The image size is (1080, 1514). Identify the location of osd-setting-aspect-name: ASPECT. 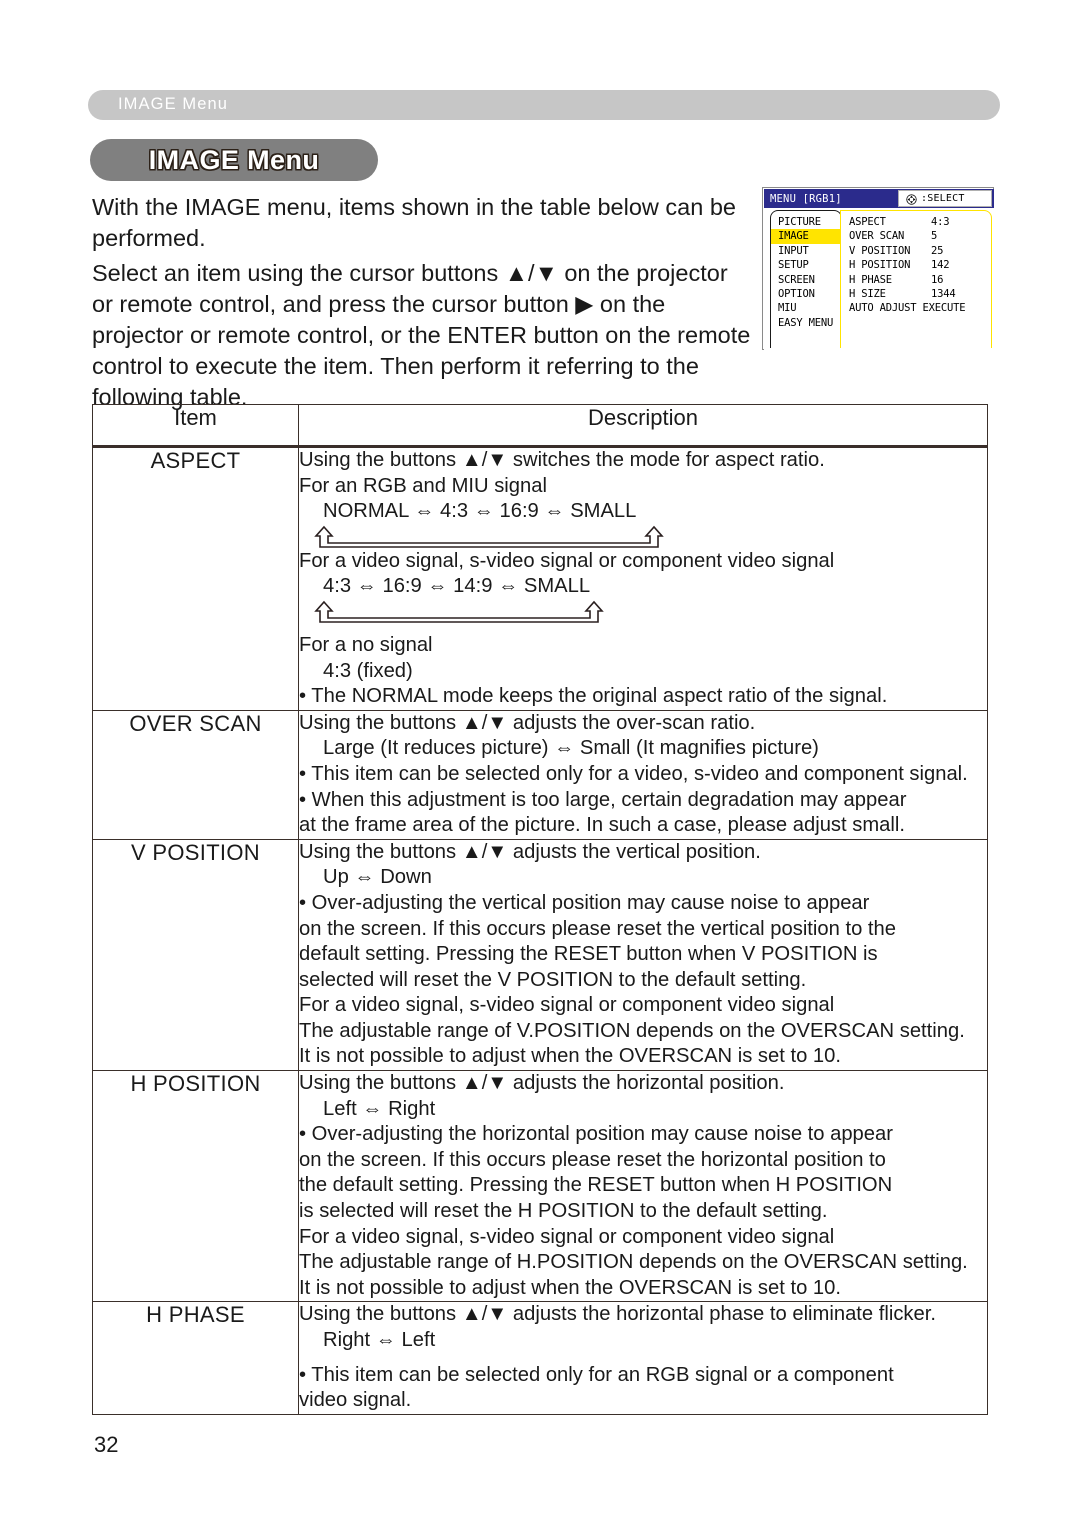
(867, 222).